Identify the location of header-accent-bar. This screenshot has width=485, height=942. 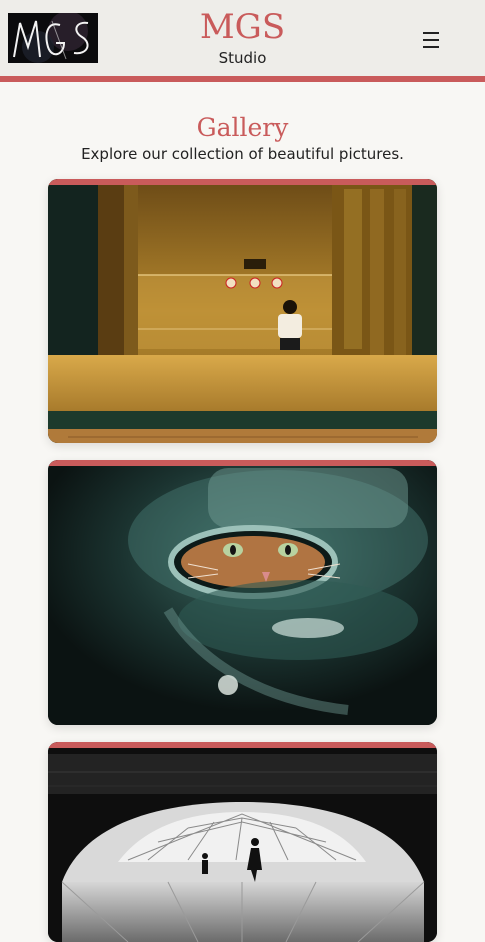
(242, 79).